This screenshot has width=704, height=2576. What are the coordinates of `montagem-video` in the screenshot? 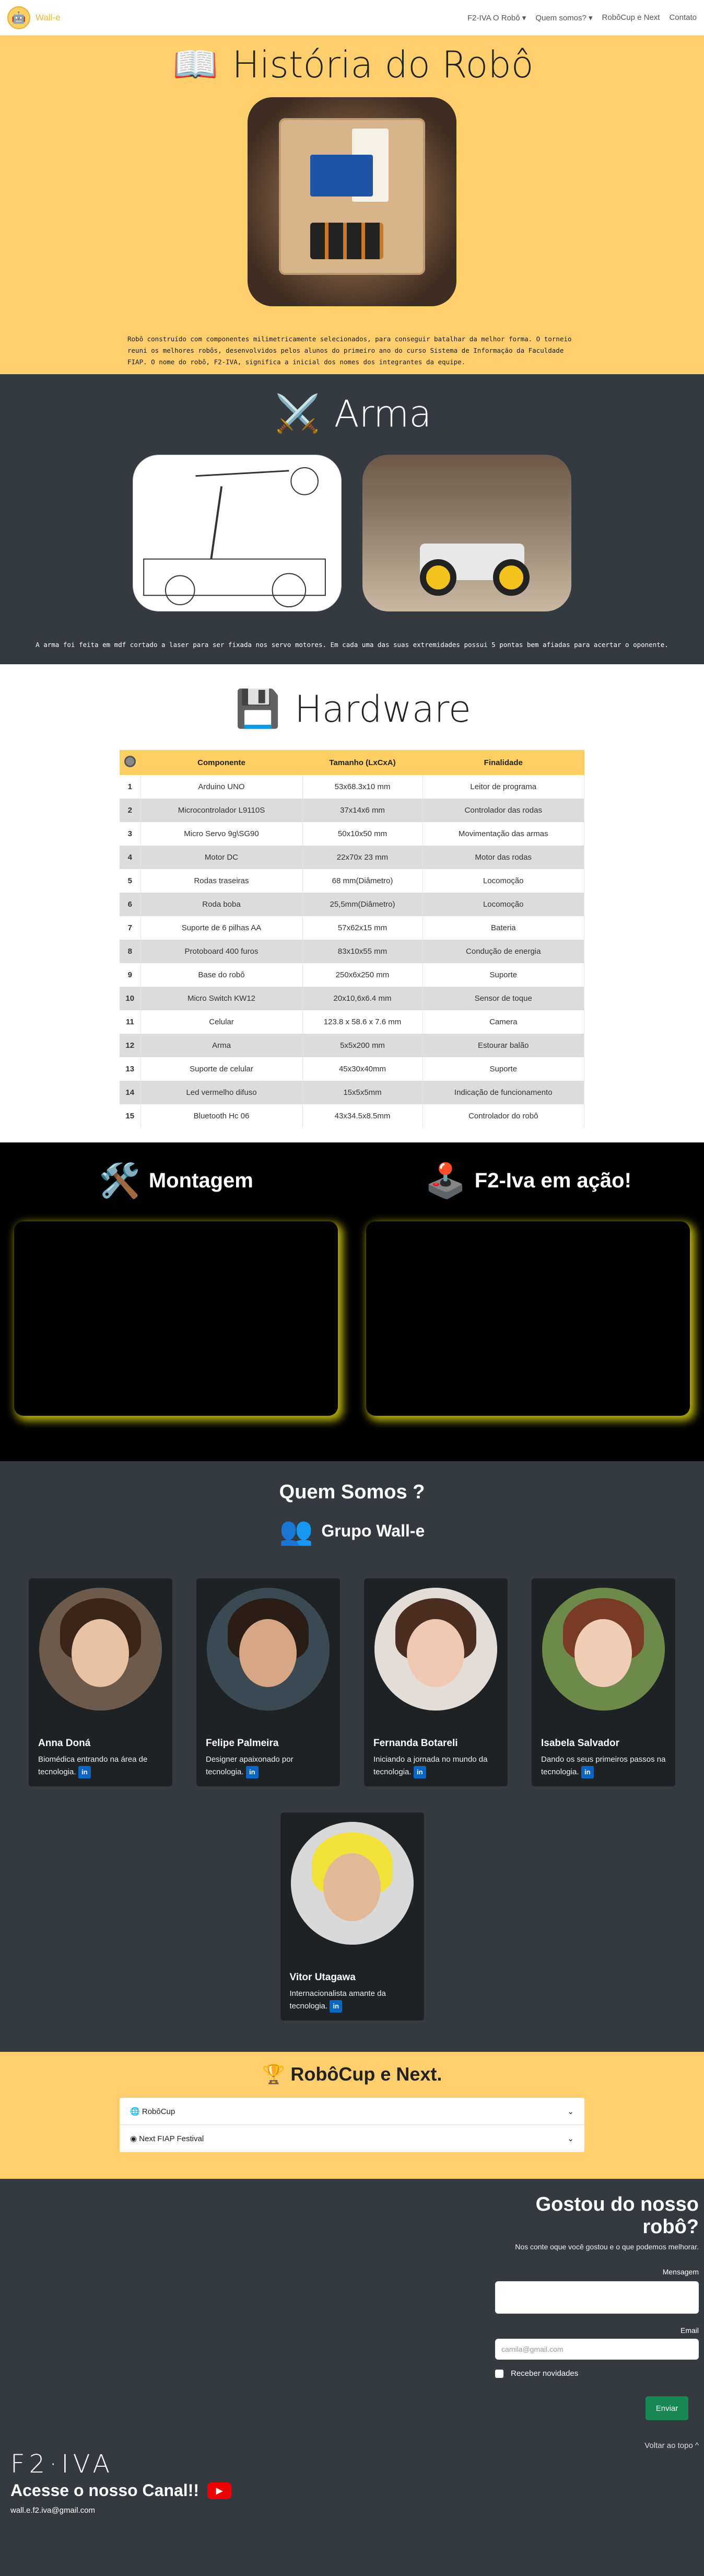 It's located at (176, 1318).